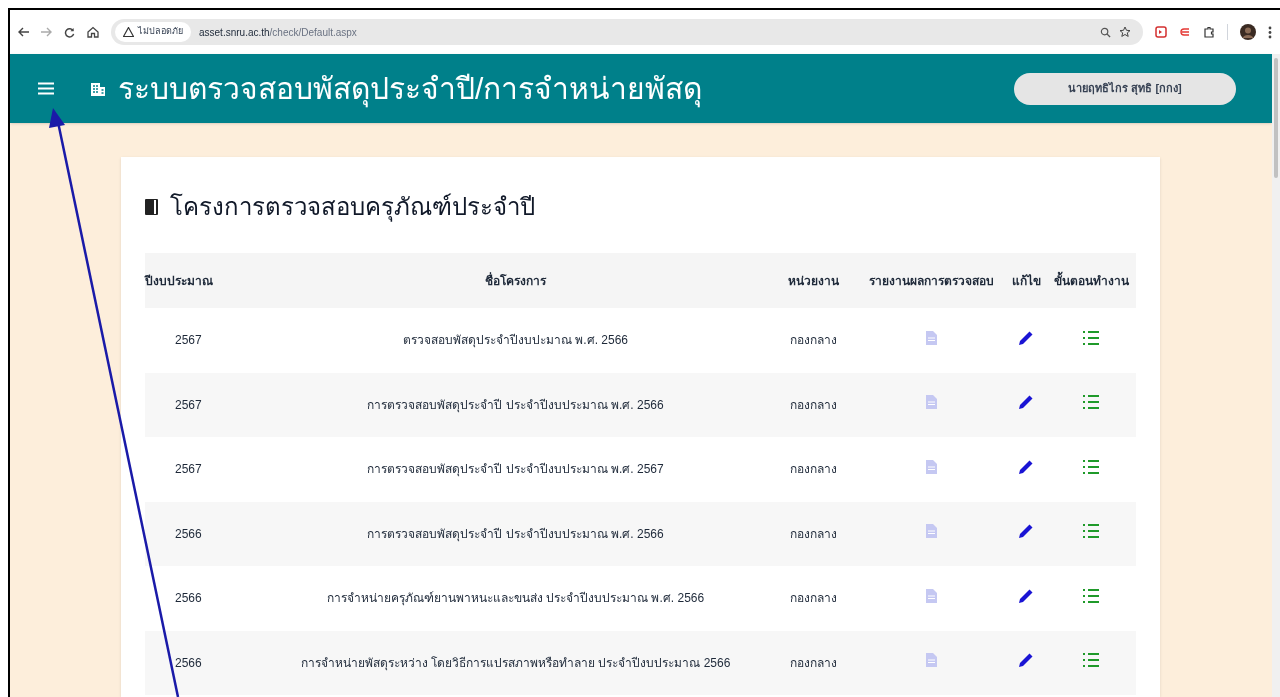  I want to click on column-header: แก้ไข, so click(1026, 280).